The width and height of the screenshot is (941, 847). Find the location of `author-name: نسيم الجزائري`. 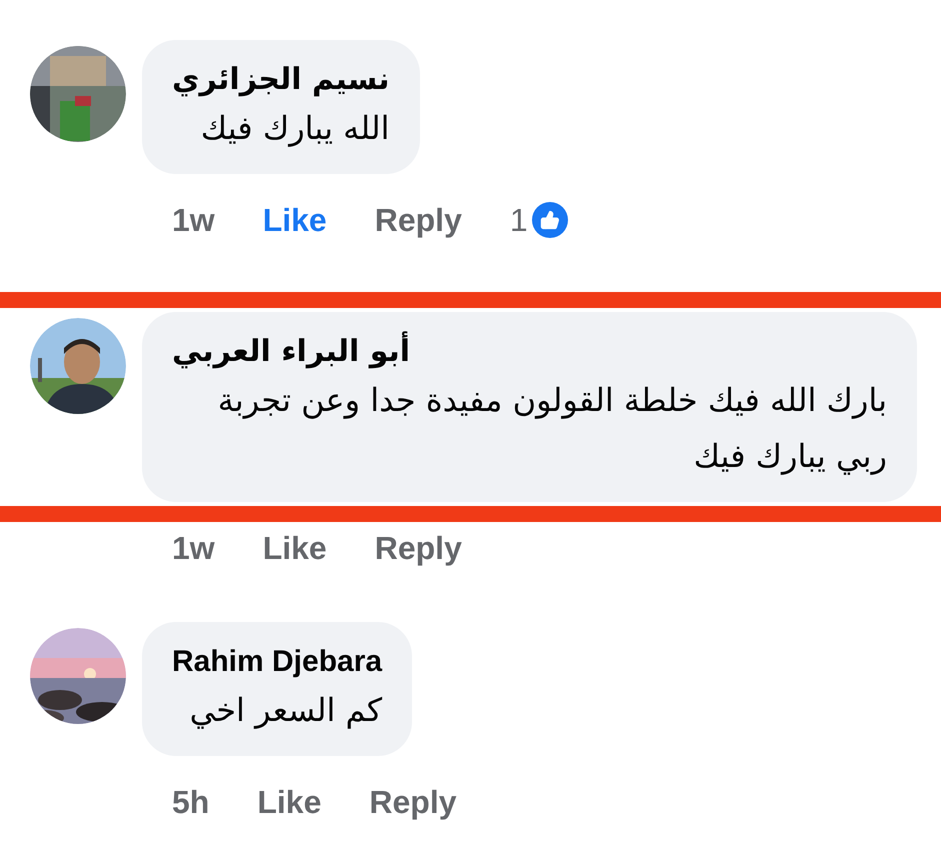

author-name: نسيم الجزائري is located at coordinates (281, 80).